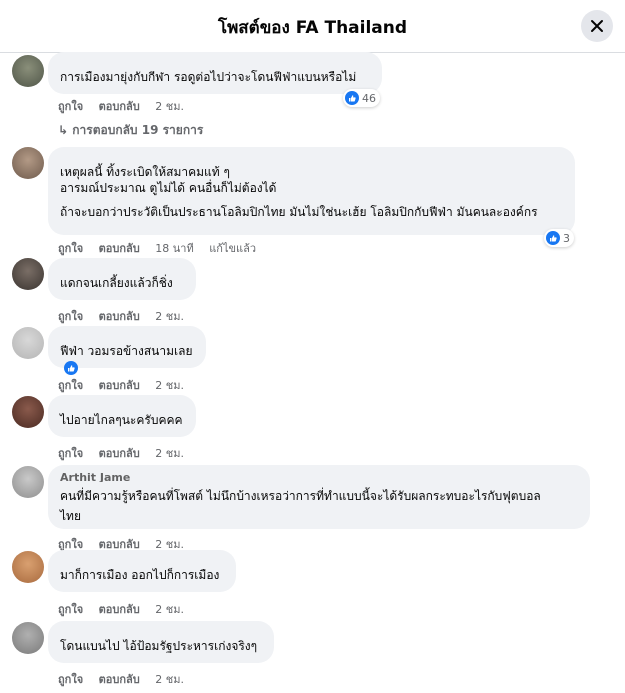 This screenshot has height=693, width=625. I want to click on view-replies-label: การตอบกลับ 19 รายการ, so click(138, 130).